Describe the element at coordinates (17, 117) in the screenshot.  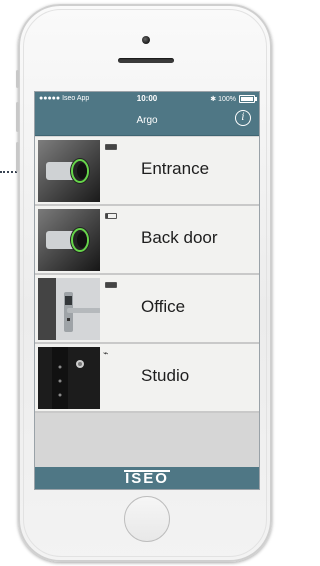
I see `volume-up-button` at that location.